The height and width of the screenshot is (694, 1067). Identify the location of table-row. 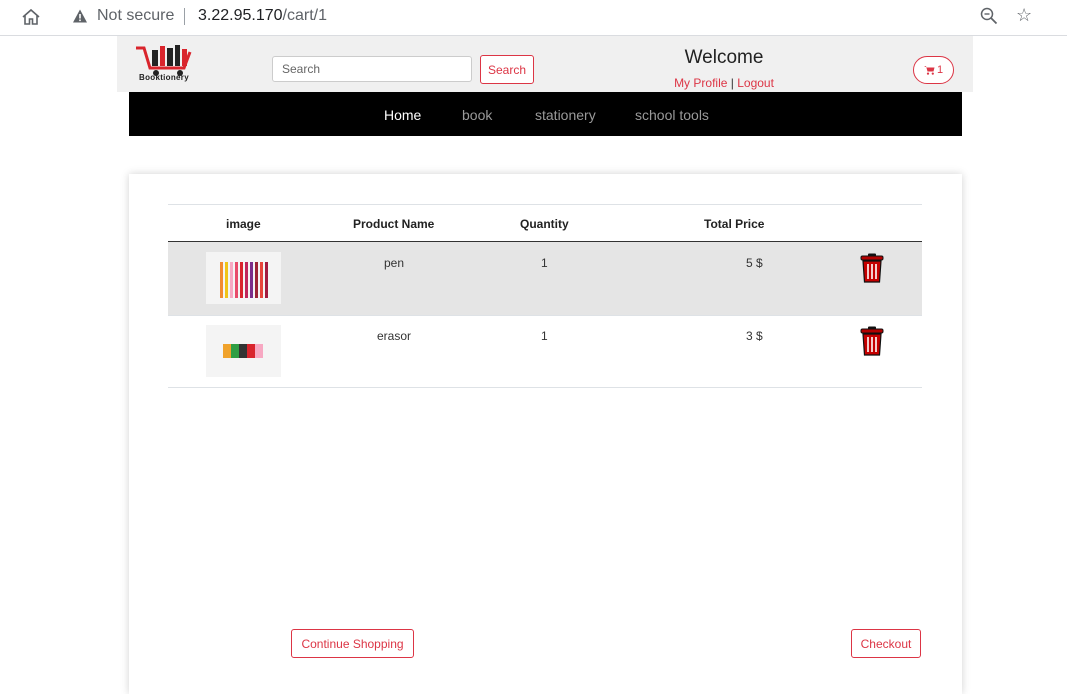
(545, 278).